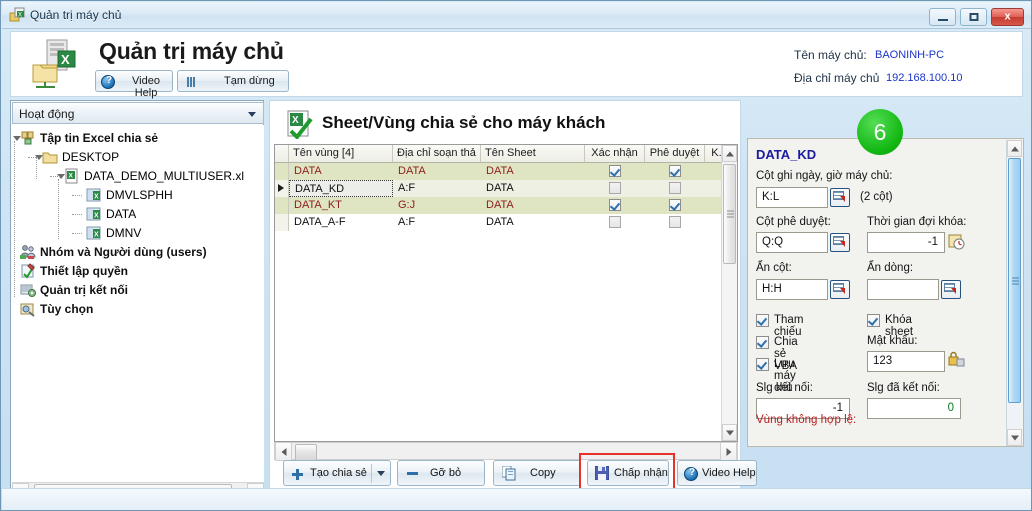 This screenshot has height=511, width=1032. What do you see at coordinates (942, 17) in the screenshot?
I see `minimize-button` at bounding box center [942, 17].